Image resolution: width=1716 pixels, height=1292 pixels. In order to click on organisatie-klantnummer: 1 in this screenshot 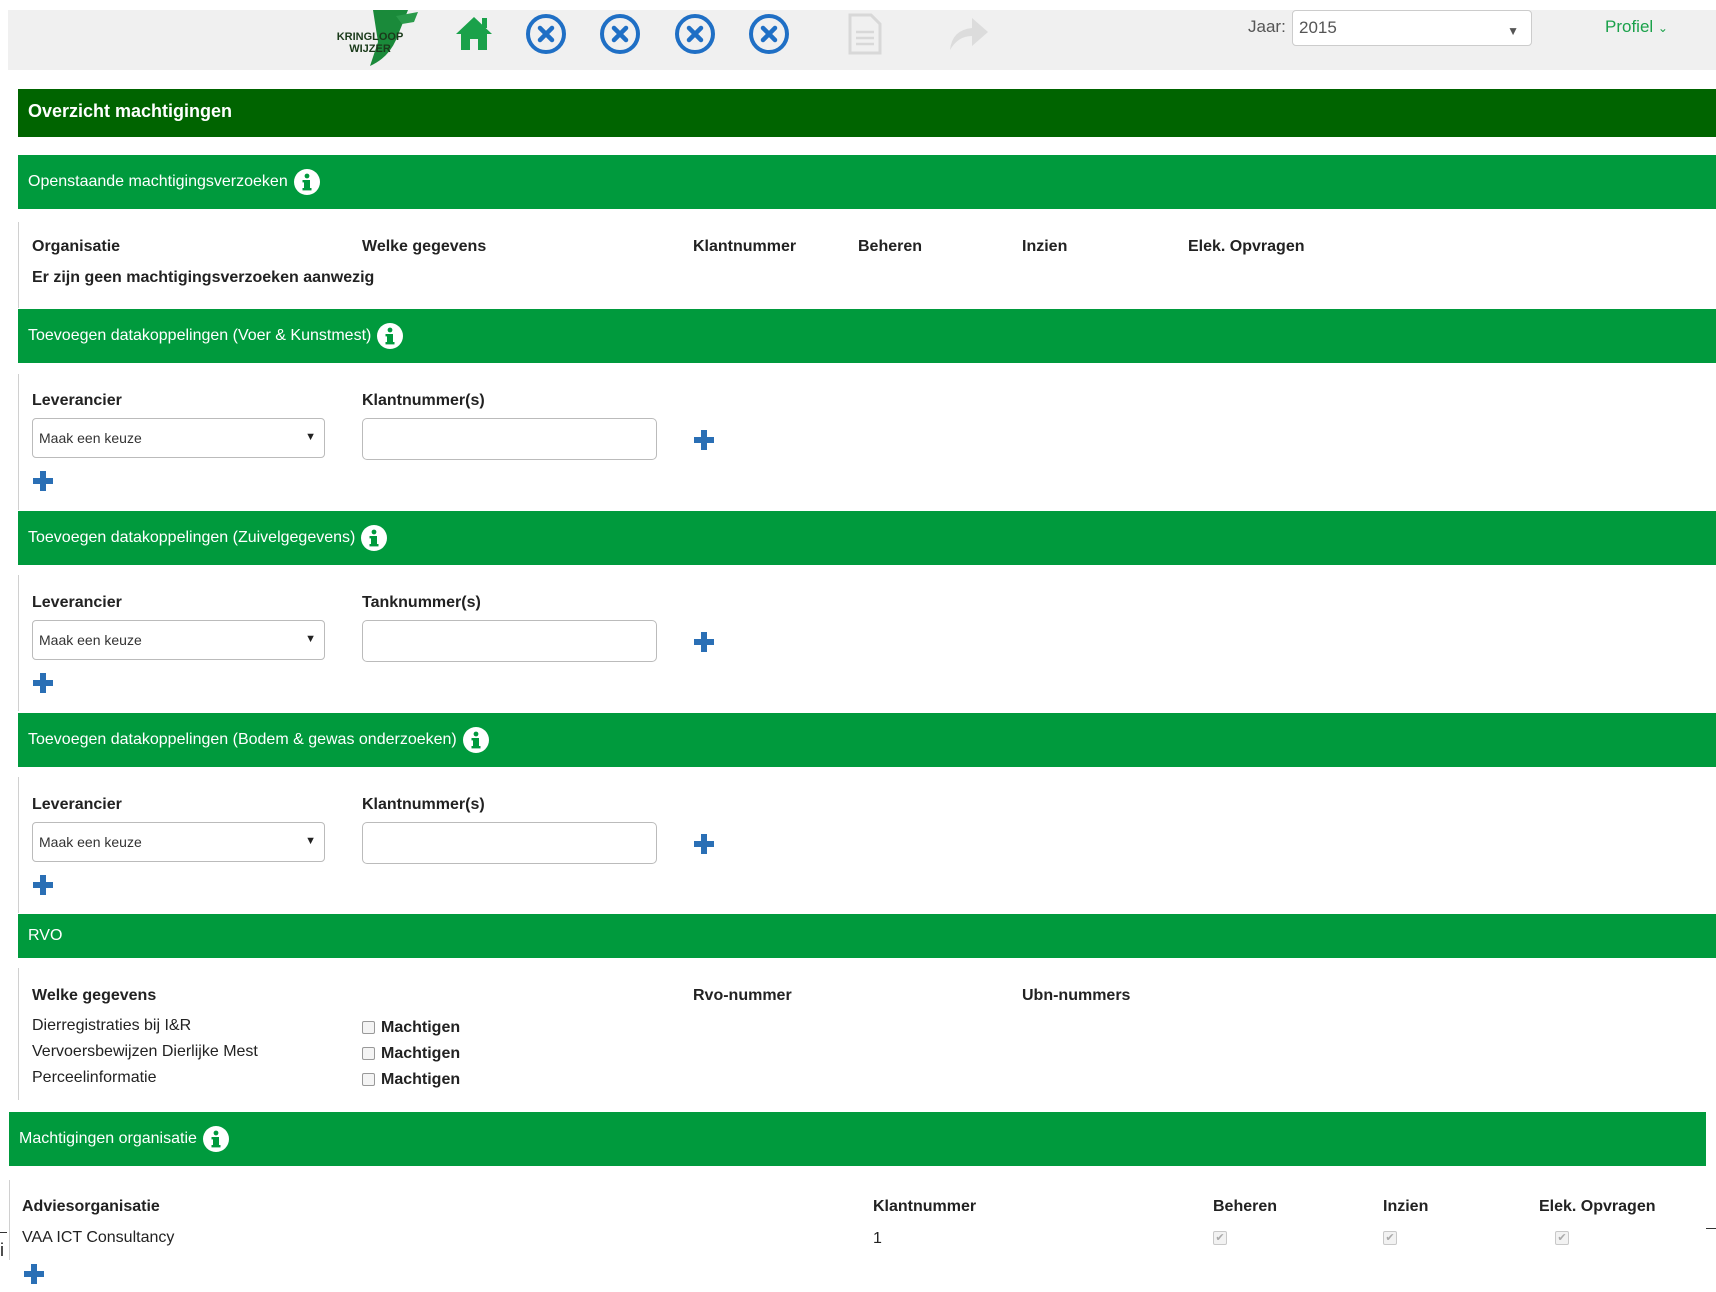, I will do `click(877, 1238)`.